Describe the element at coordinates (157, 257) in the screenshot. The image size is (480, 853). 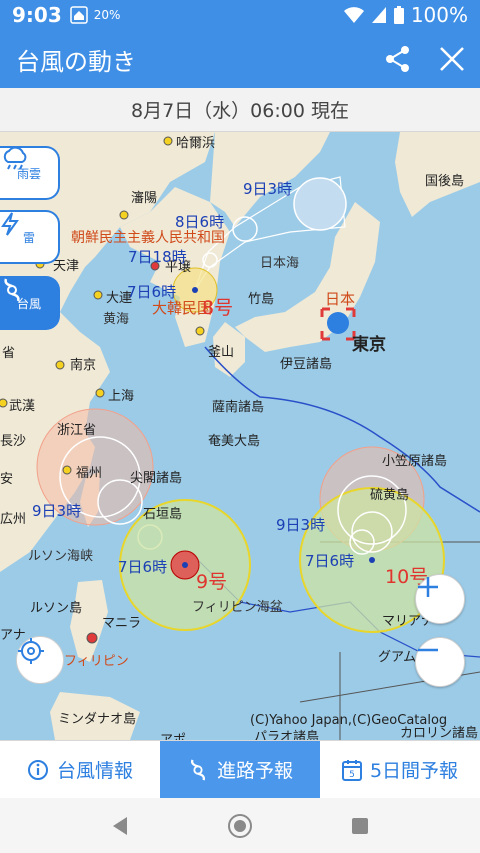
I see `typhoon8-label-7d18h: 7日18時` at that location.